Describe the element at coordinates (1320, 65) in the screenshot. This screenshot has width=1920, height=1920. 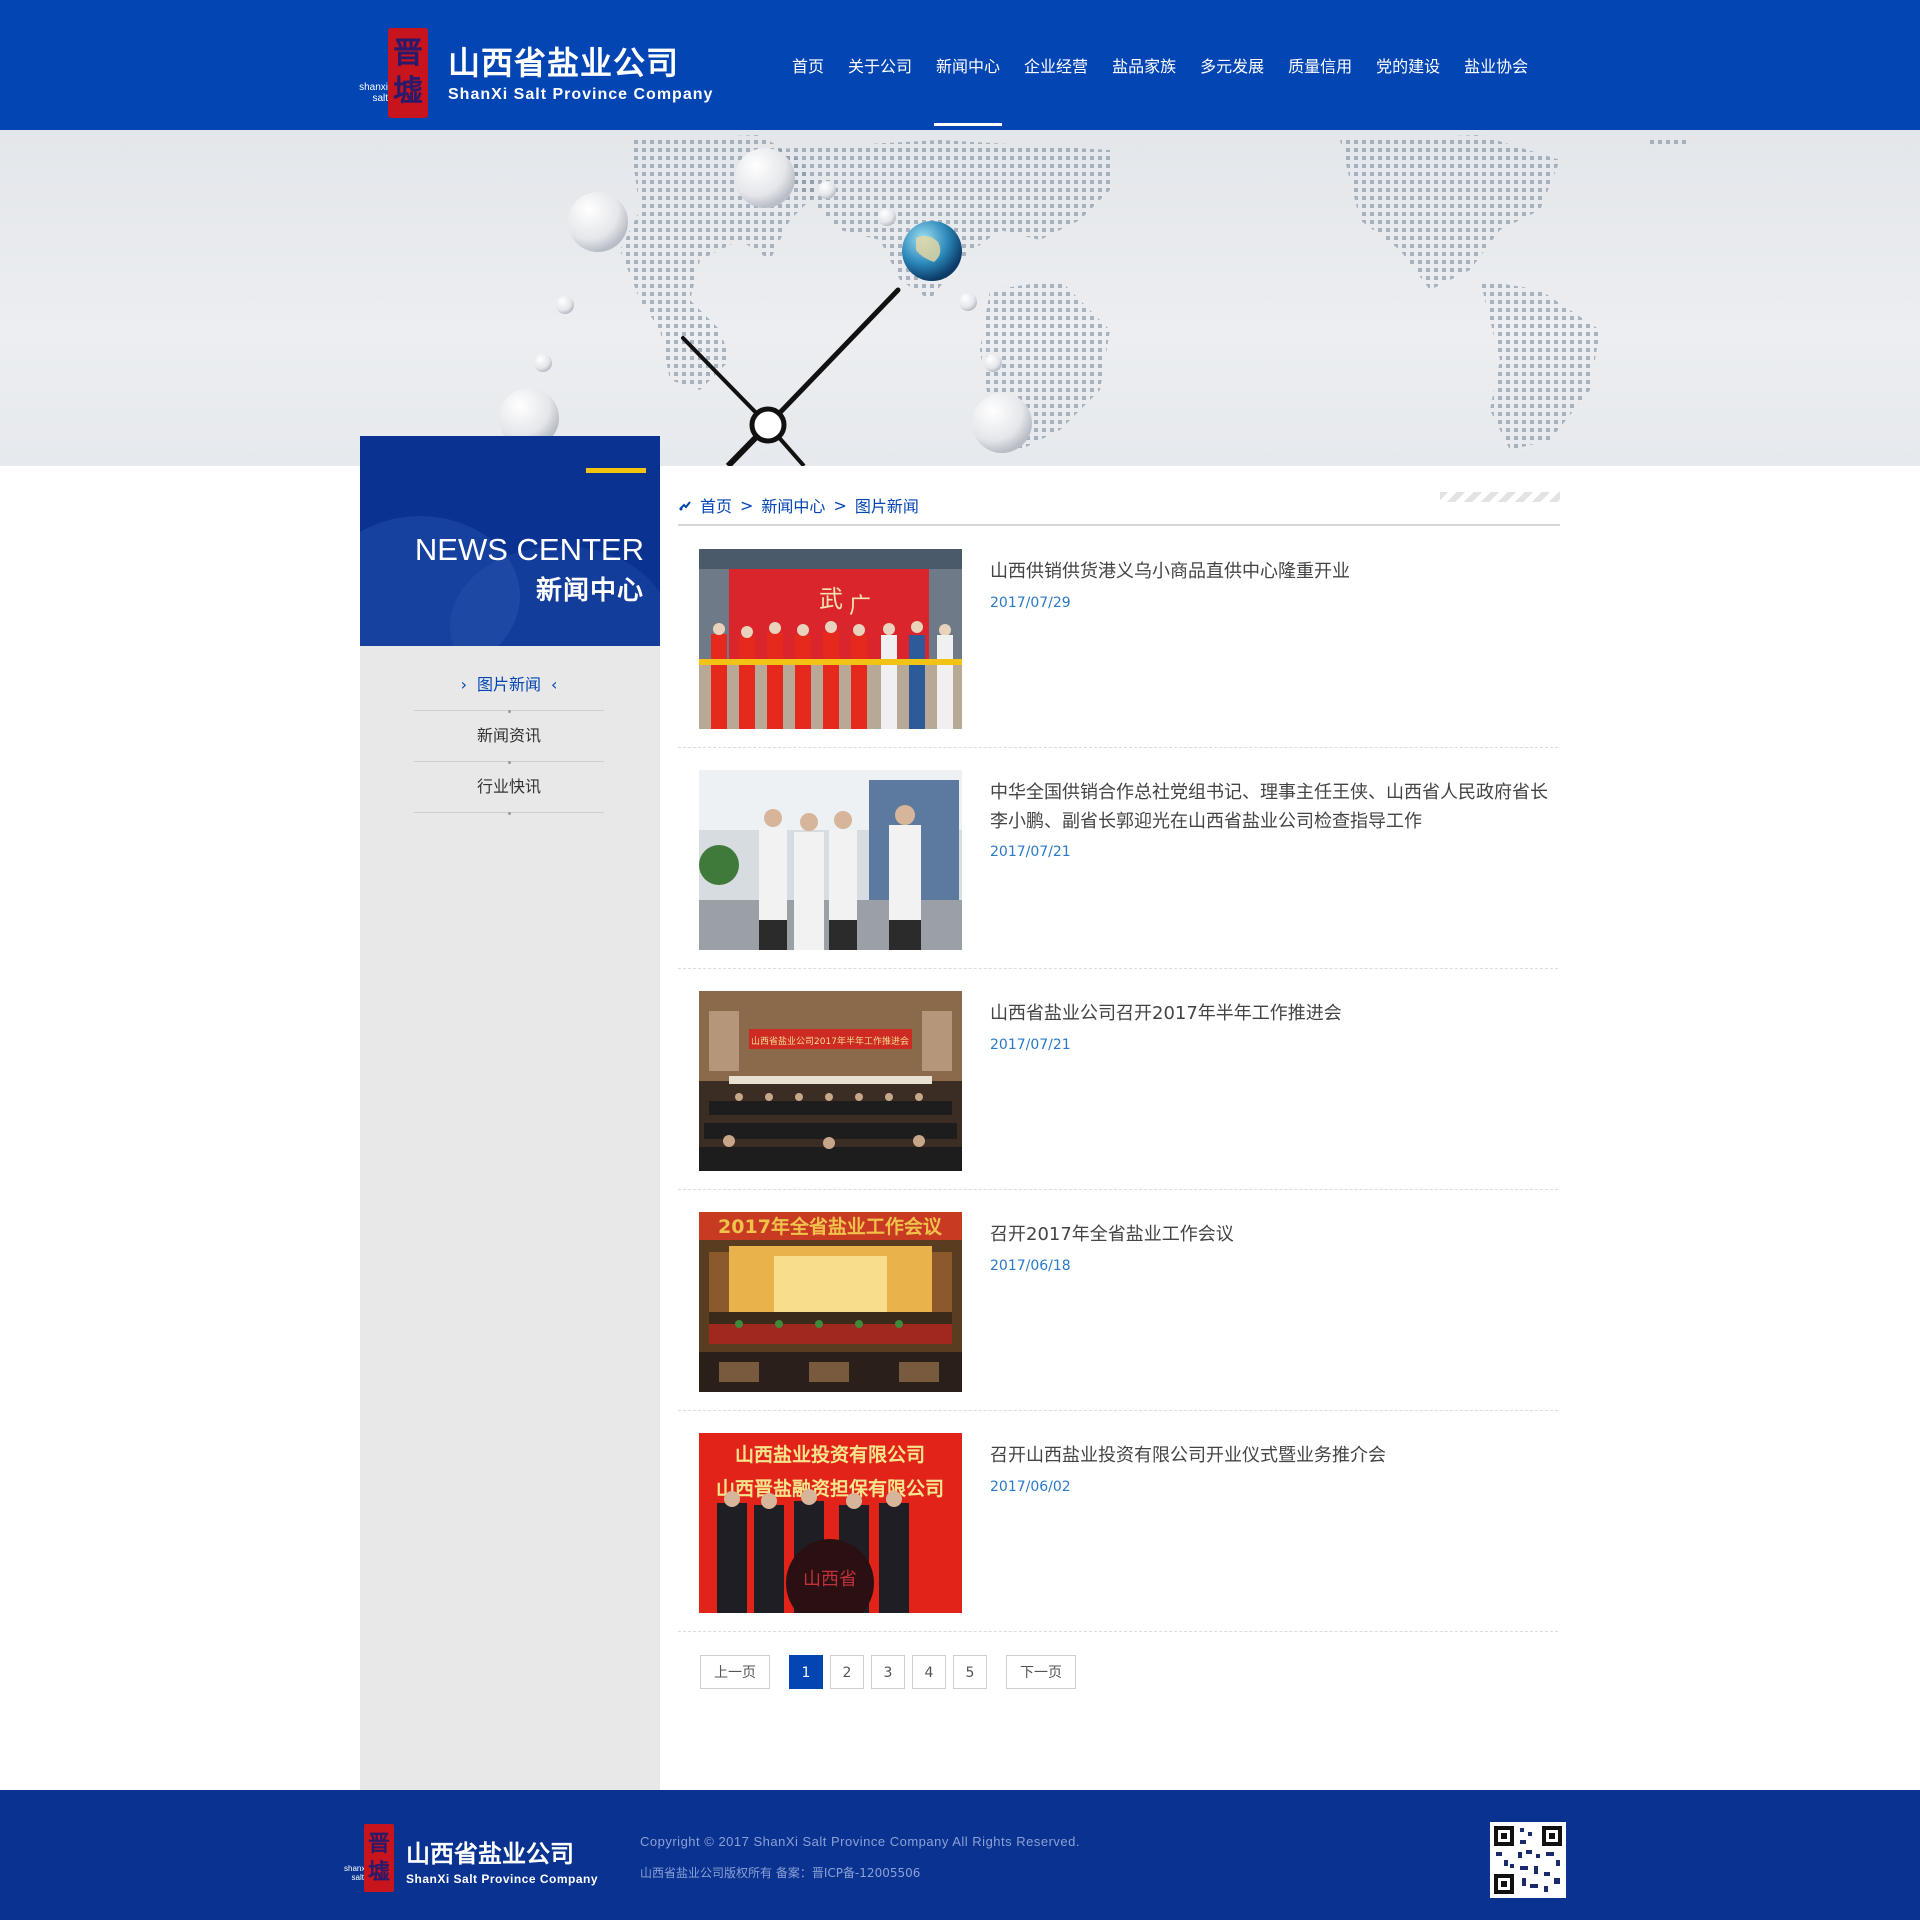
I see `nav-item-quality: 质量信用` at that location.